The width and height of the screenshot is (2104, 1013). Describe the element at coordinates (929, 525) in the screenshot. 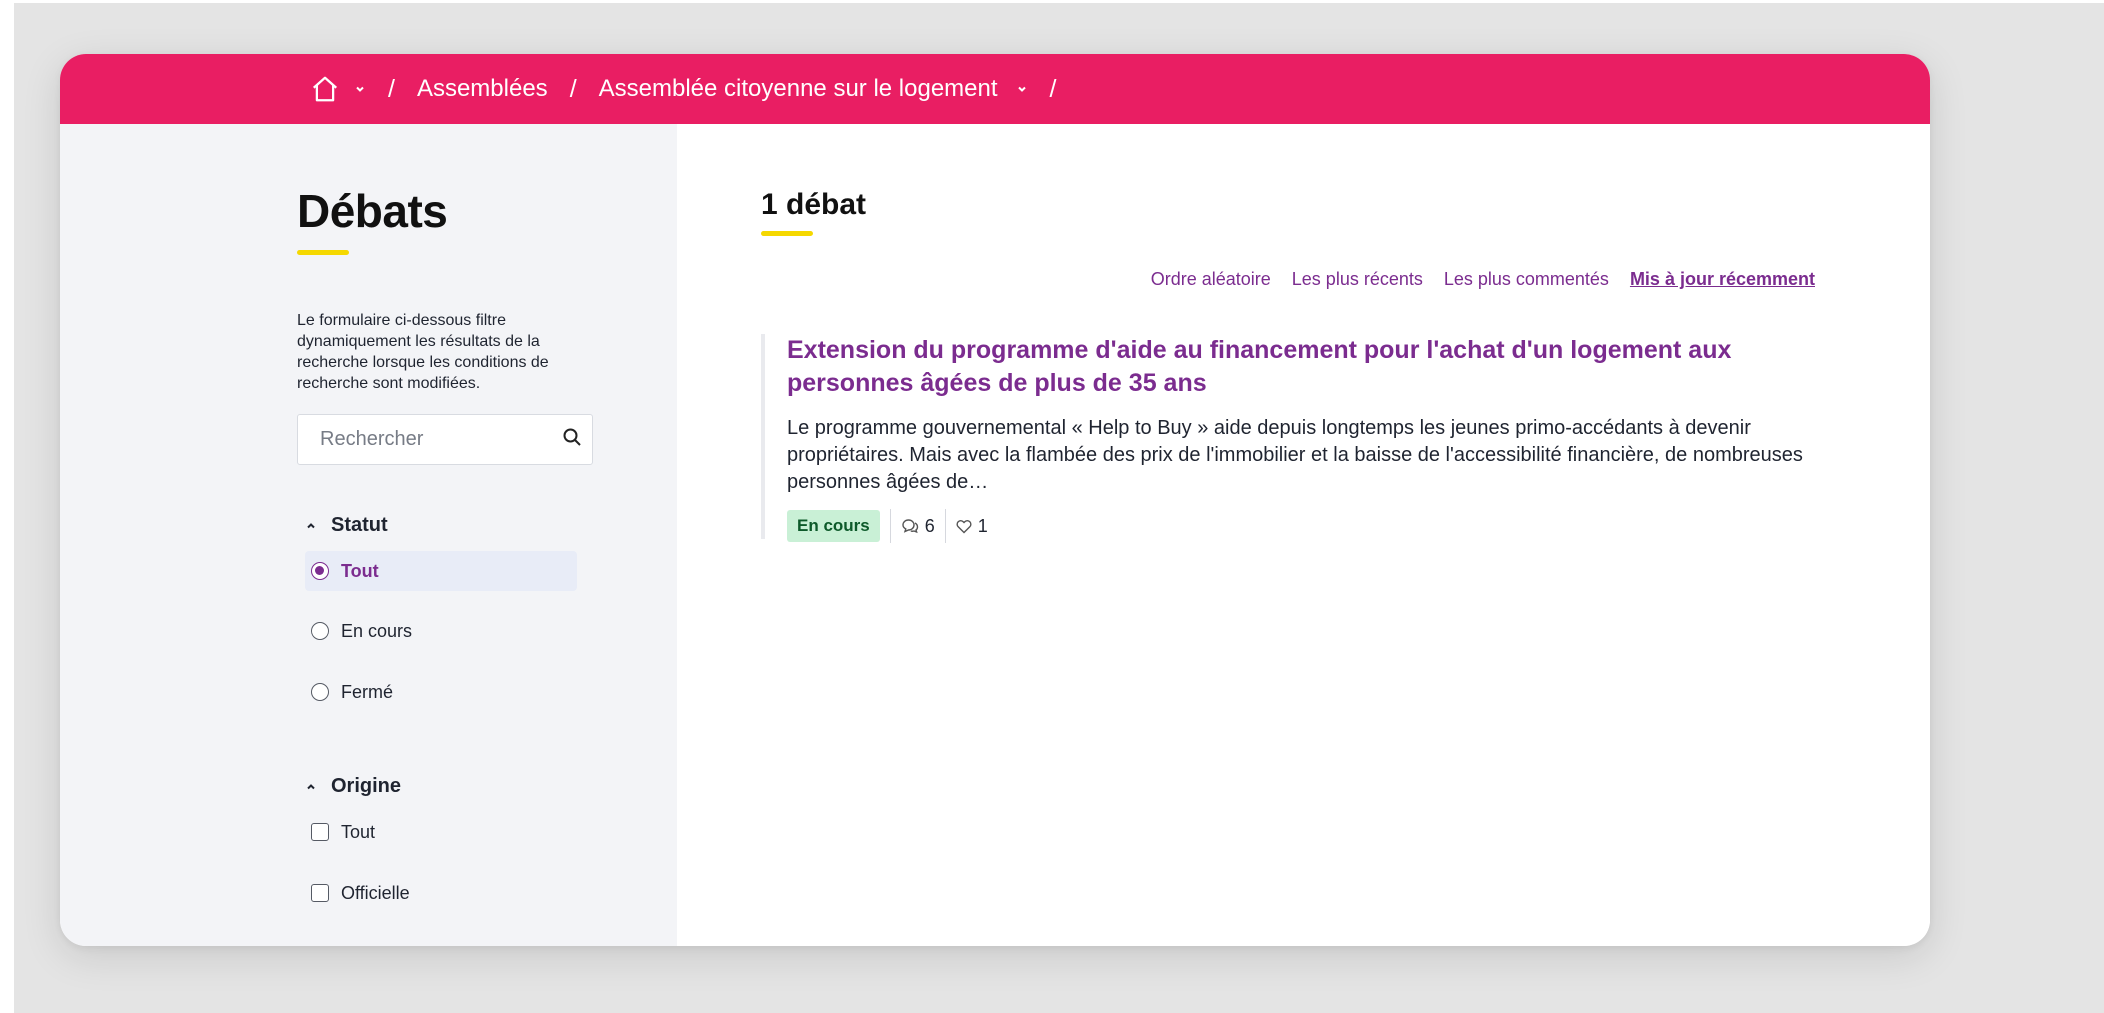

I see `comments-value: 6` at that location.